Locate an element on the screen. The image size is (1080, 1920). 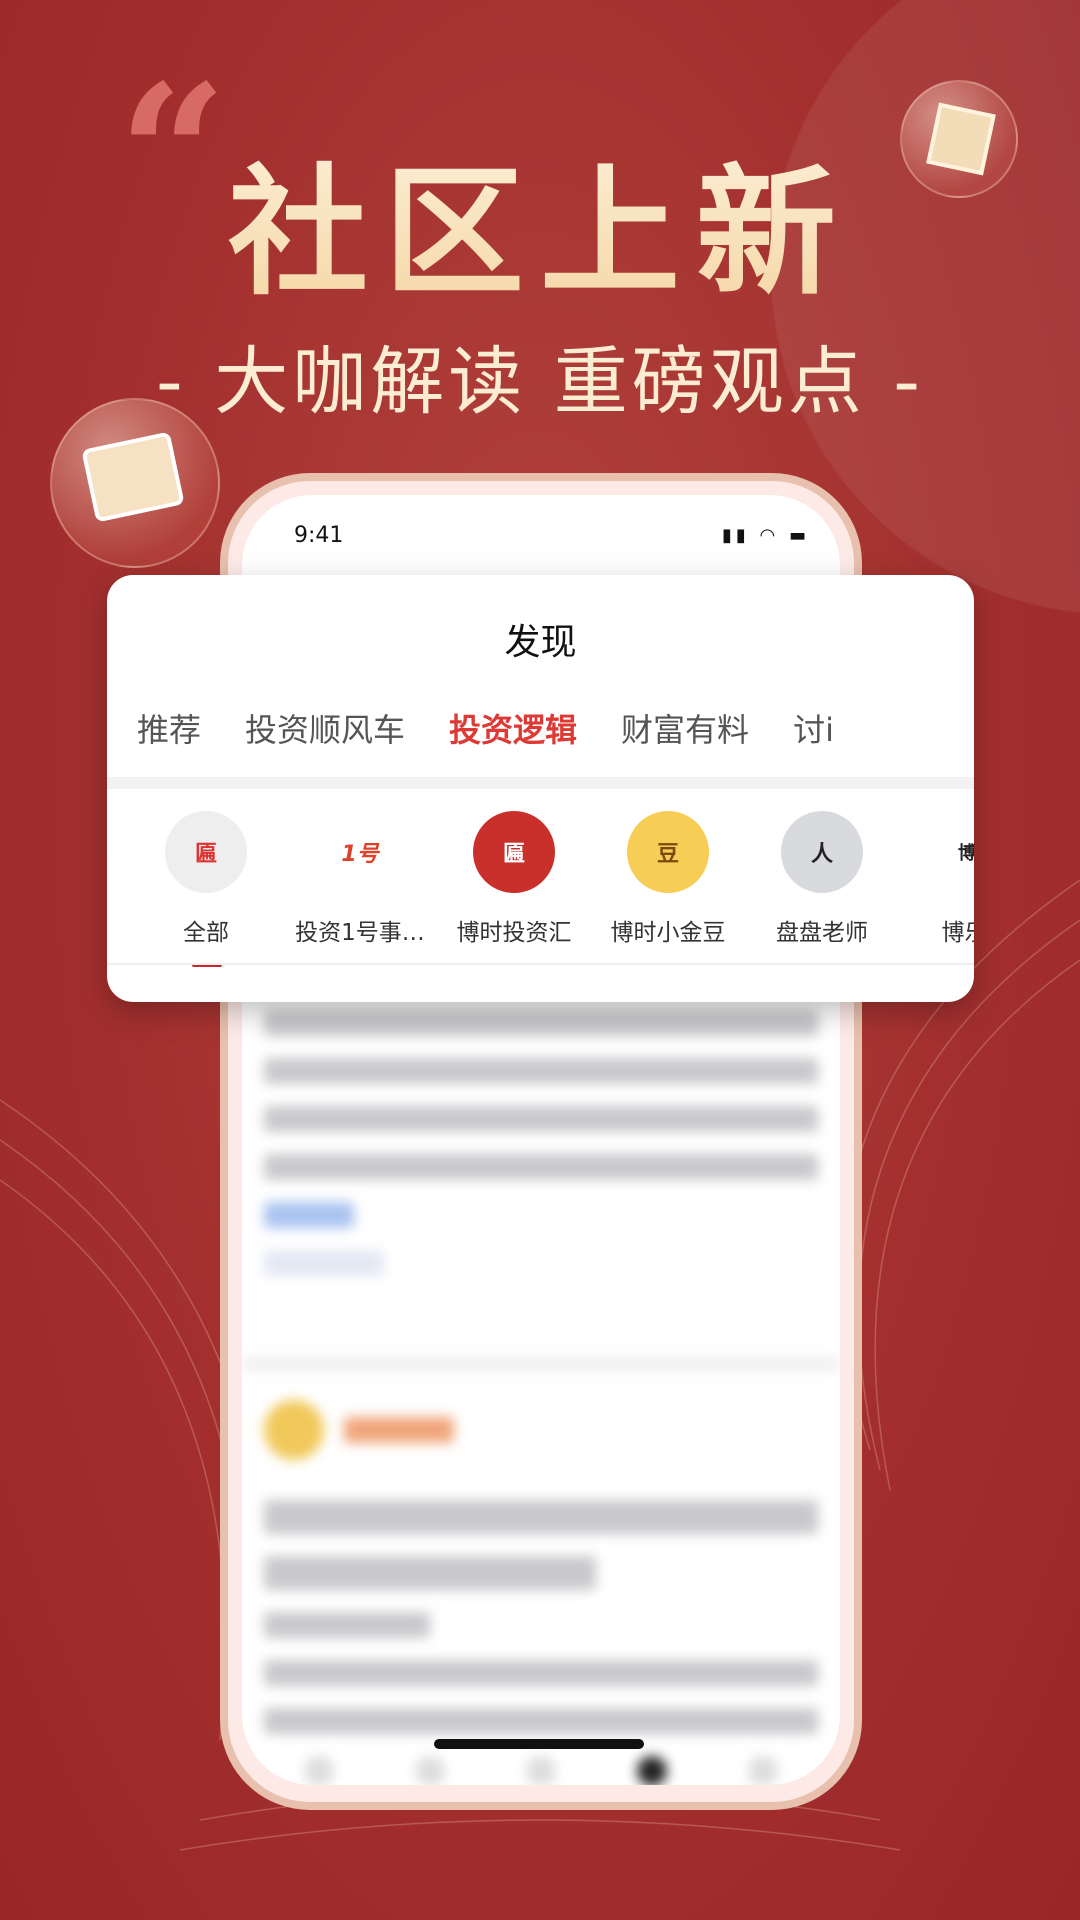
creator-label: 博时投资汇 is located at coordinates (514, 933).